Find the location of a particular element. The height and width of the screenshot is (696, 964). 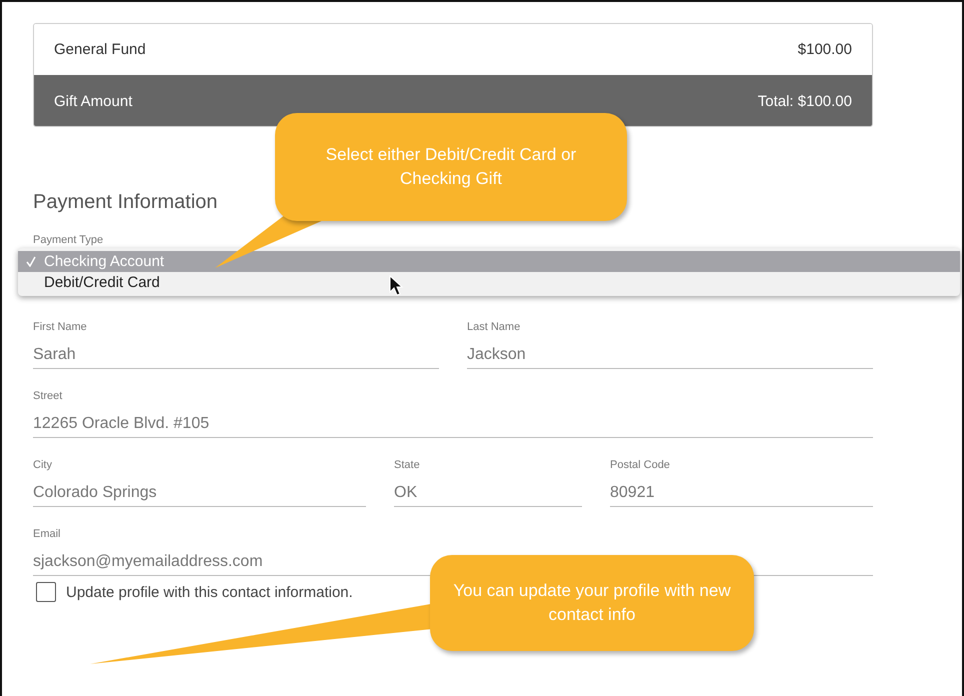

check-icon is located at coordinates (31, 261).